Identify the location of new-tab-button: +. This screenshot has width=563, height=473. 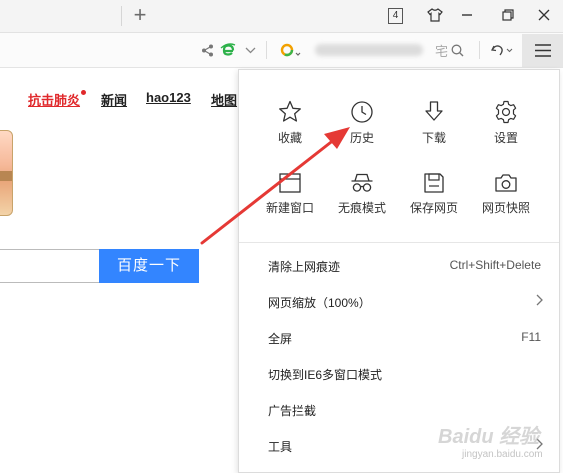
(140, 15).